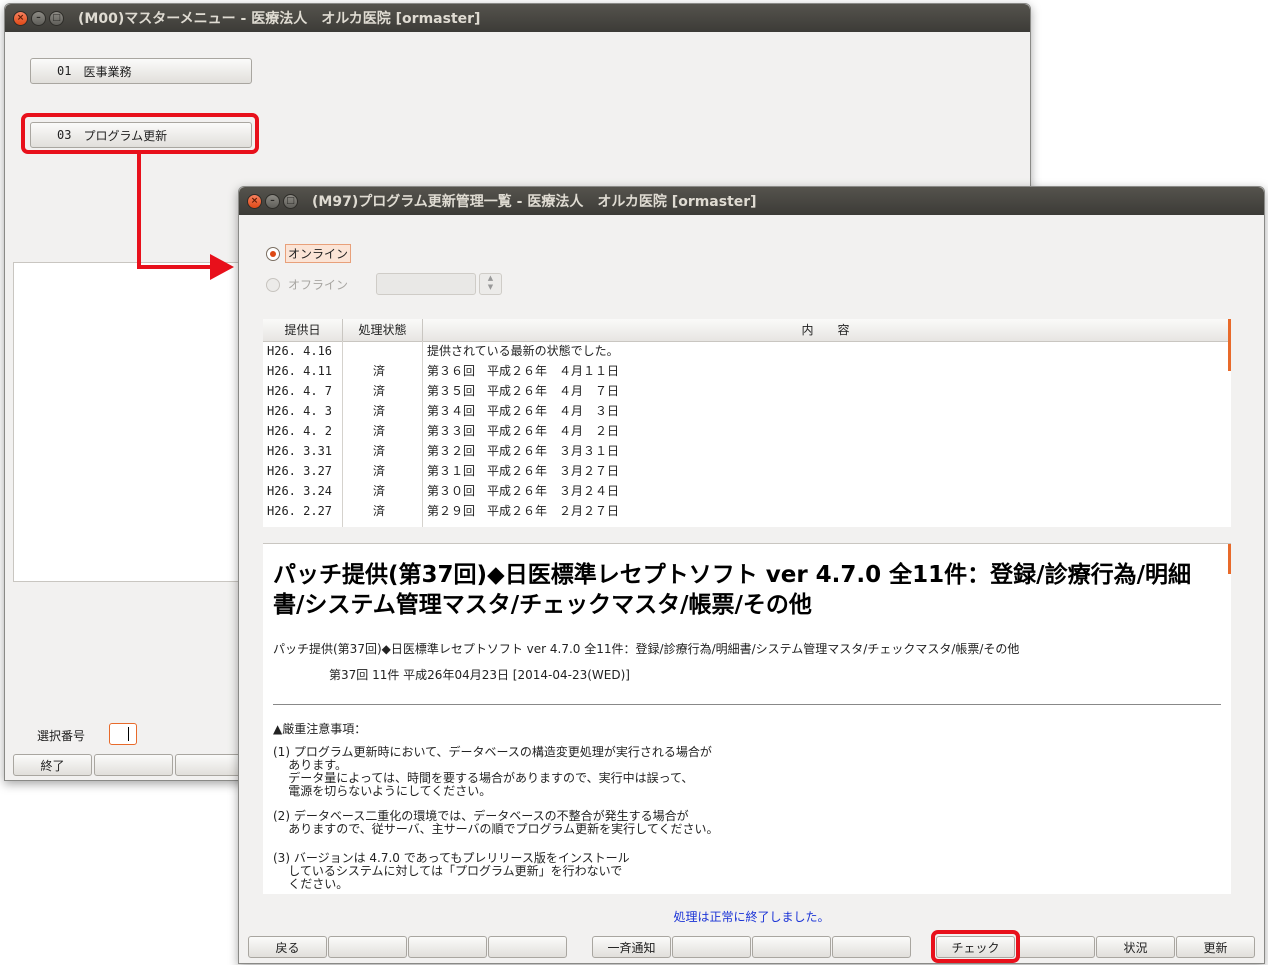 Image resolution: width=1268 pixels, height=965 pixels. I want to click on table-row: H26. 4.16 提供されている最新の状態でした。, so click(747, 351).